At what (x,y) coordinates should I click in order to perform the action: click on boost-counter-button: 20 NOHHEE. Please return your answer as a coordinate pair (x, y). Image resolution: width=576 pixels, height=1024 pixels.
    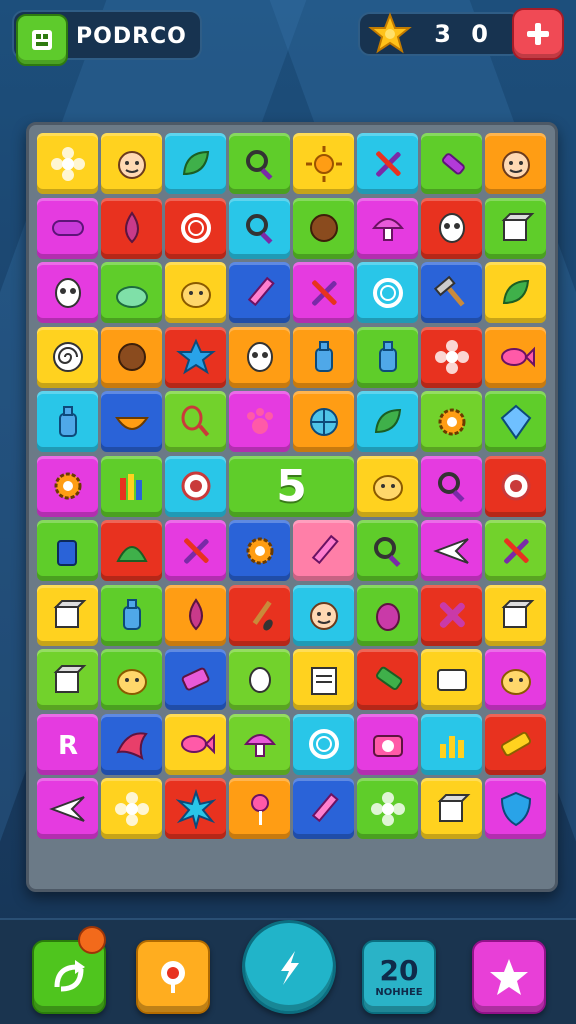
    Looking at the image, I should click on (399, 977).